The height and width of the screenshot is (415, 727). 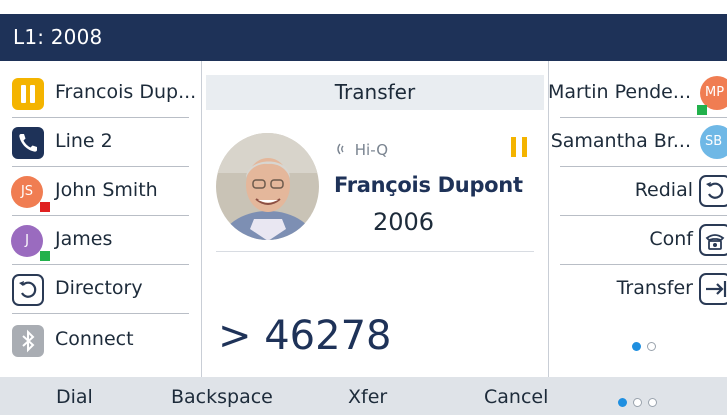 I want to click on conference-icon, so click(x=713, y=240).